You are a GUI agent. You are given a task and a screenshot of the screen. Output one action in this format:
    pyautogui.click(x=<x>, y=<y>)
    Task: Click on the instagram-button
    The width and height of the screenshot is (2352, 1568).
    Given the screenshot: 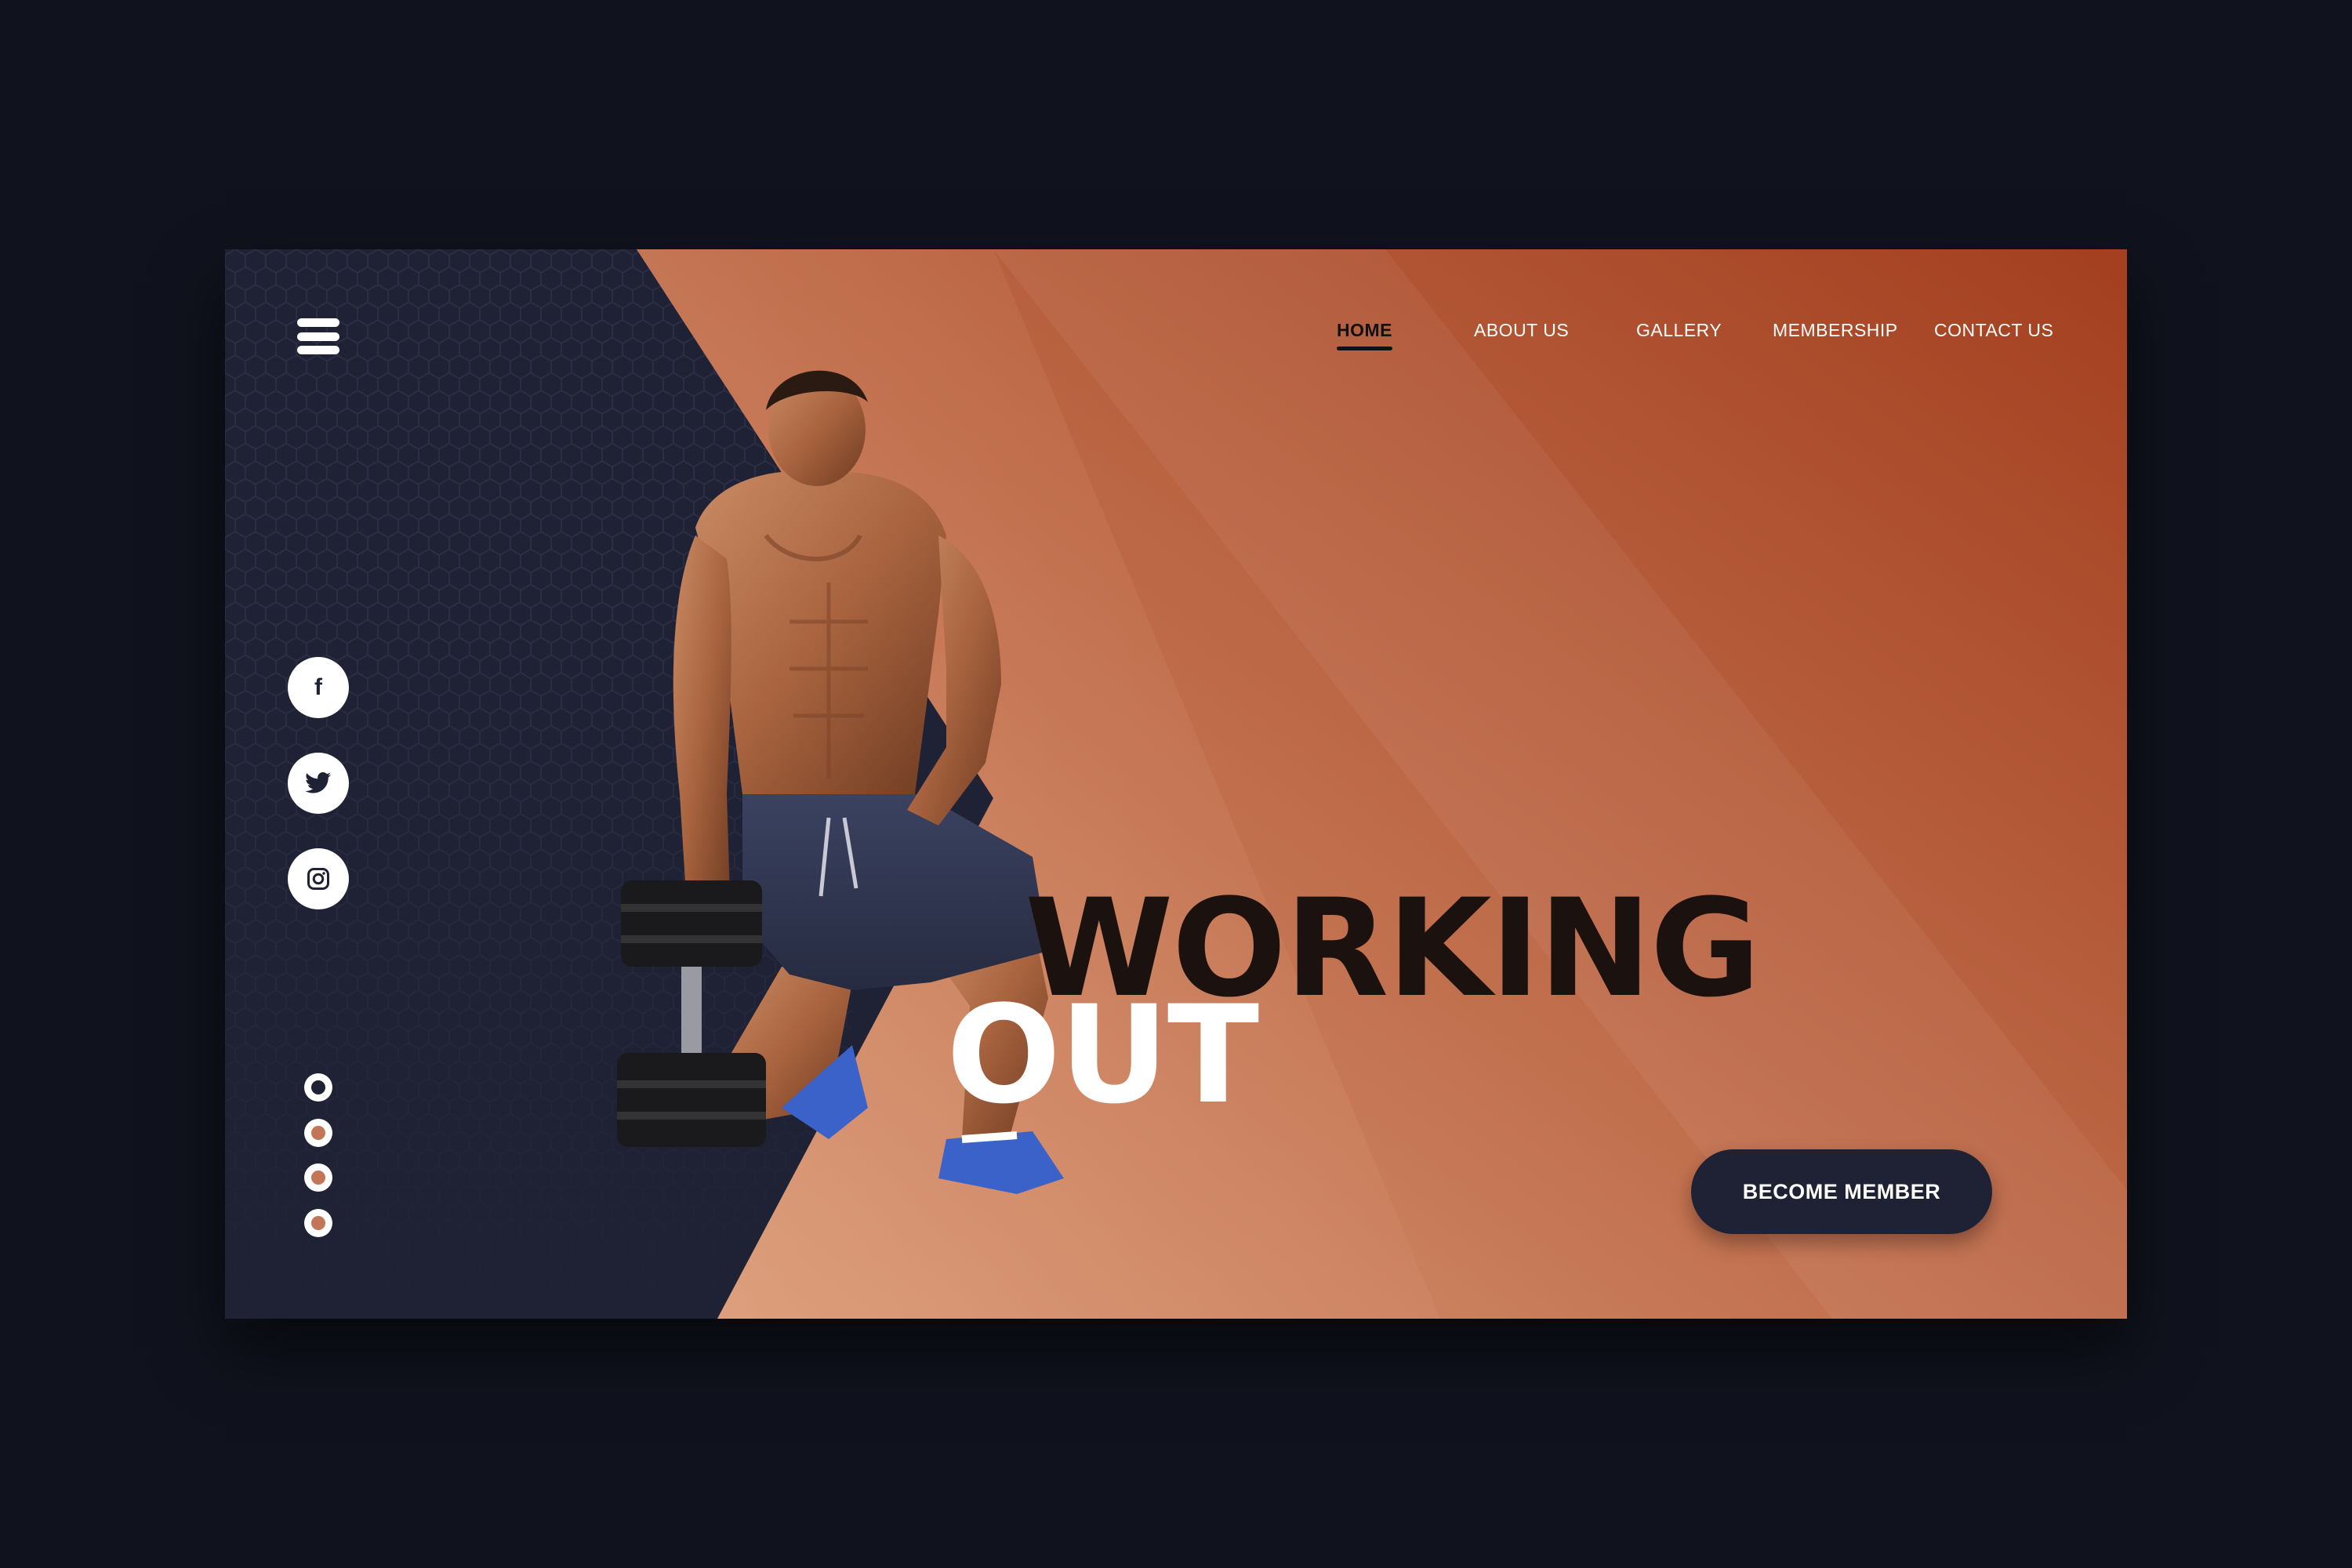 What is the action you would take?
    pyautogui.click(x=318, y=878)
    